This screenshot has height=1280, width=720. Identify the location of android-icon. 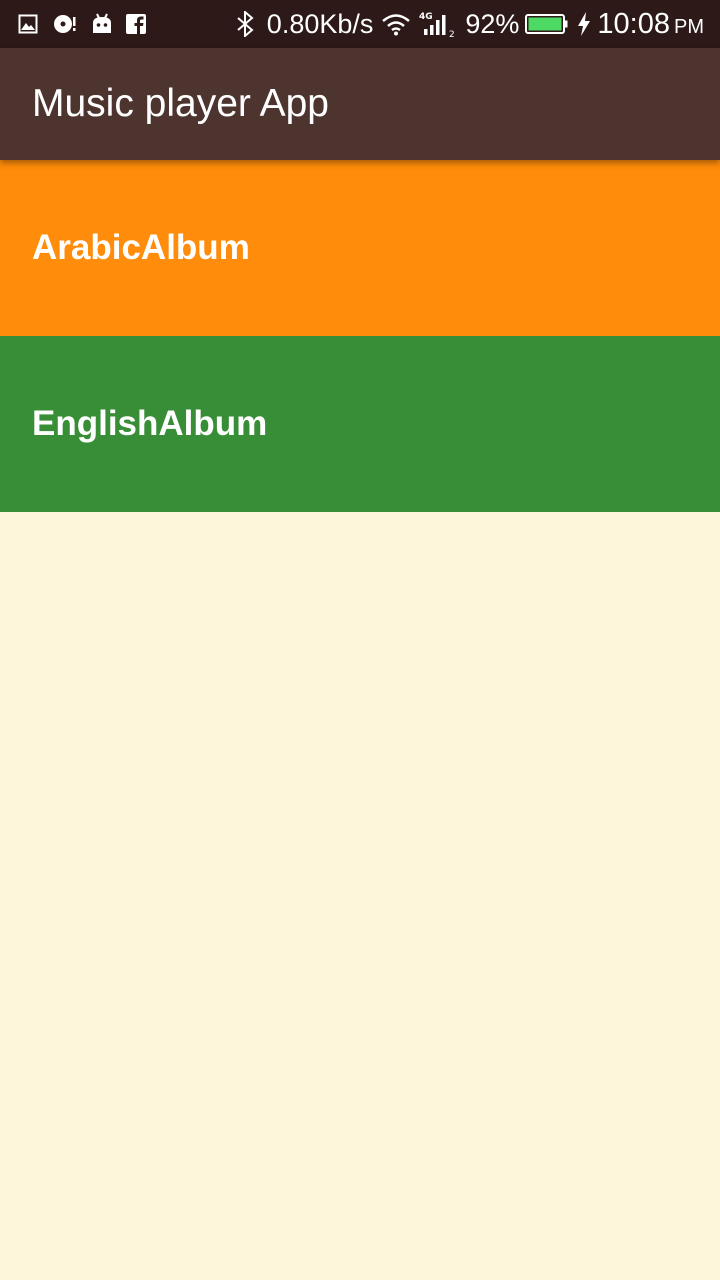
(102, 24).